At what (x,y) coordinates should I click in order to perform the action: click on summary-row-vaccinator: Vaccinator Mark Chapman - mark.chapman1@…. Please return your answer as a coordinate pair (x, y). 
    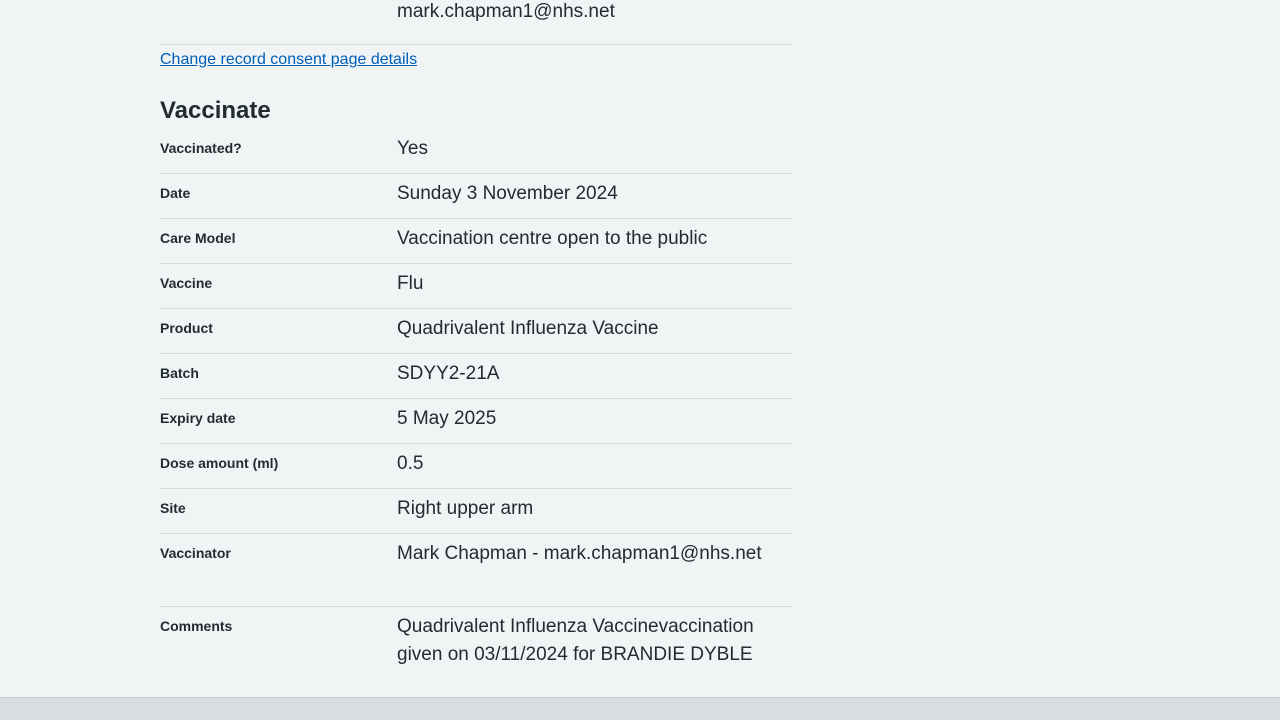
    Looking at the image, I should click on (476, 570).